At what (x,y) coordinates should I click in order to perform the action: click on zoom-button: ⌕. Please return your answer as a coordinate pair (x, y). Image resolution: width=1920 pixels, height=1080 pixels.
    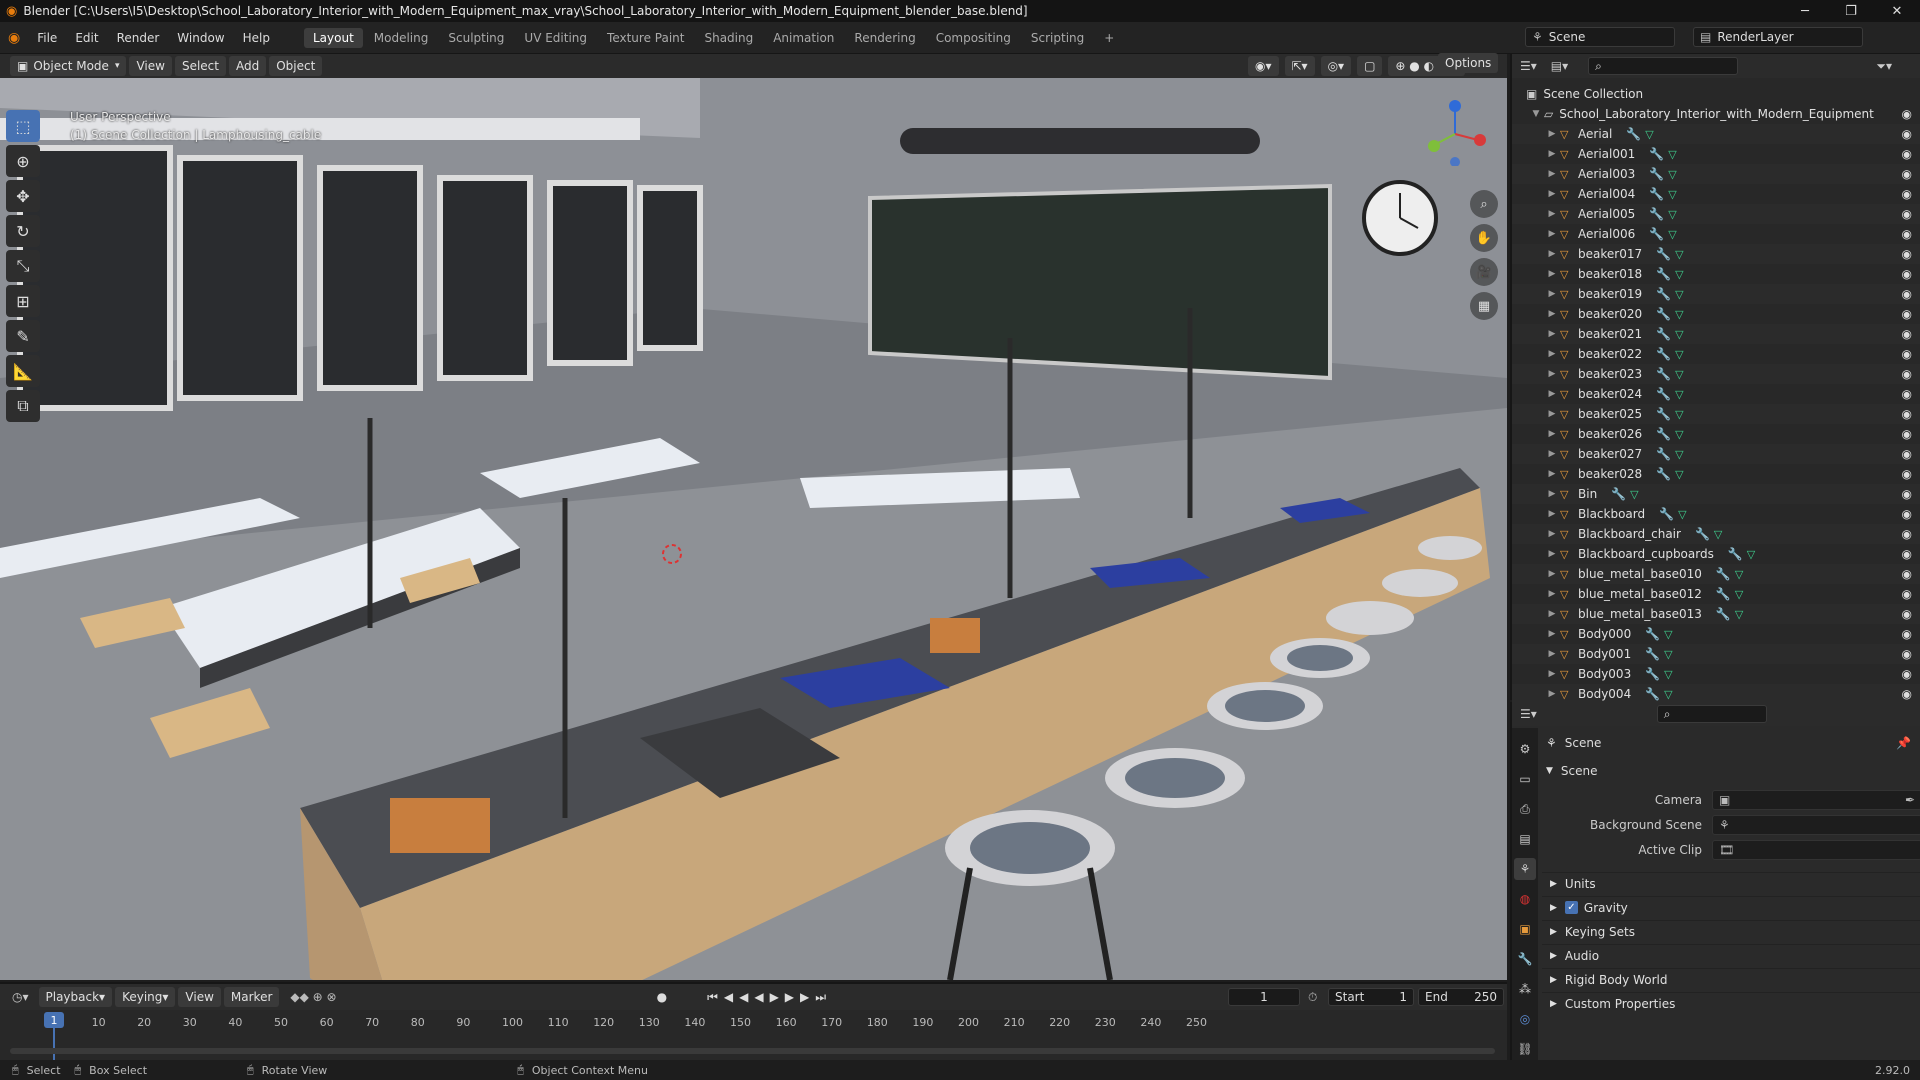
    Looking at the image, I should click on (1484, 204).